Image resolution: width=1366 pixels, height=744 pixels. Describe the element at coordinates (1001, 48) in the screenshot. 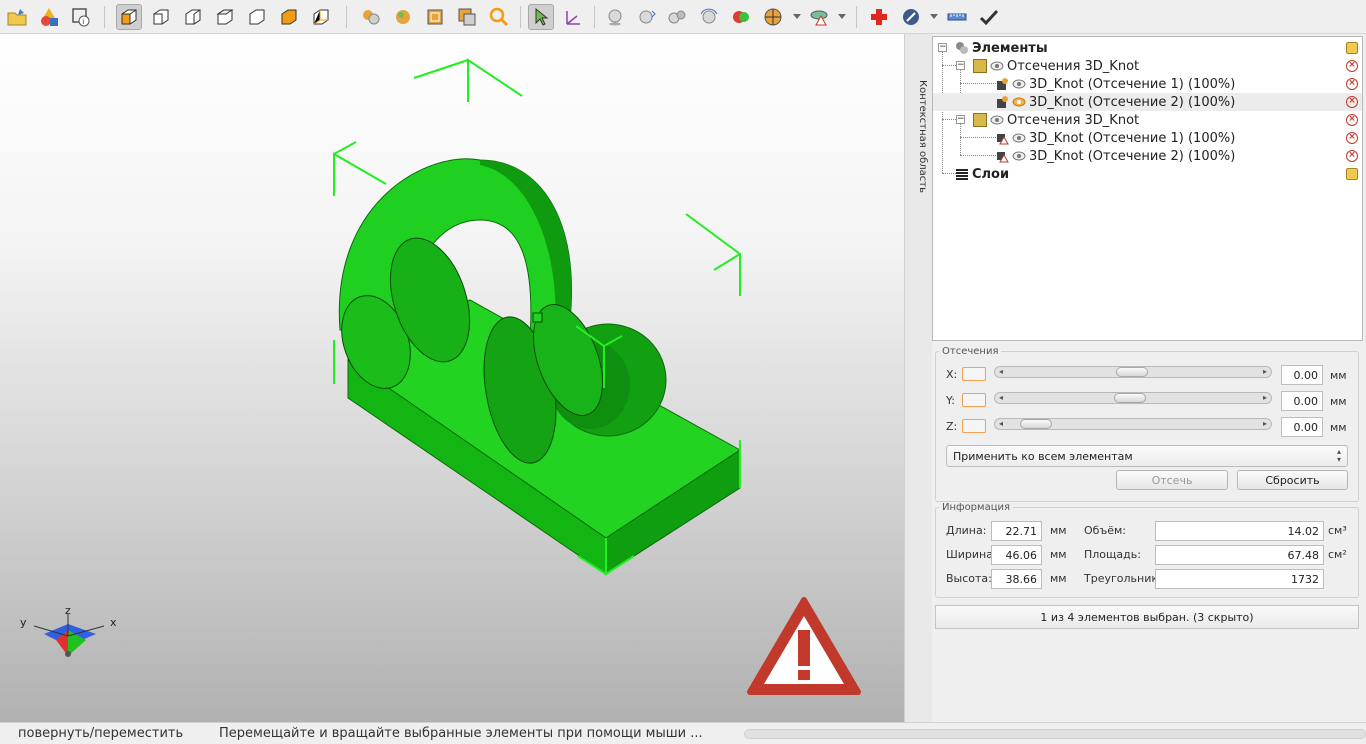

I see `tree-root-elements: Элементы` at that location.